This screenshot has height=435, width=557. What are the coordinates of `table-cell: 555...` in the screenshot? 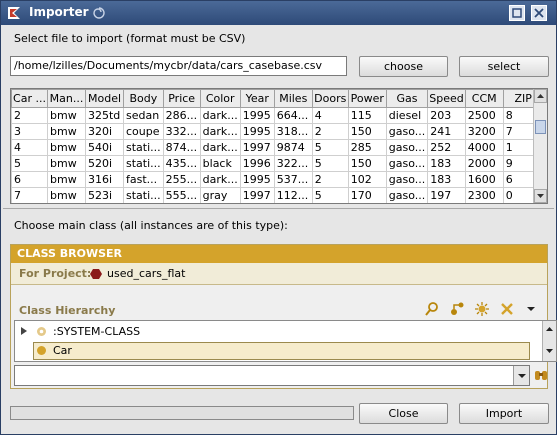 It's located at (181, 195).